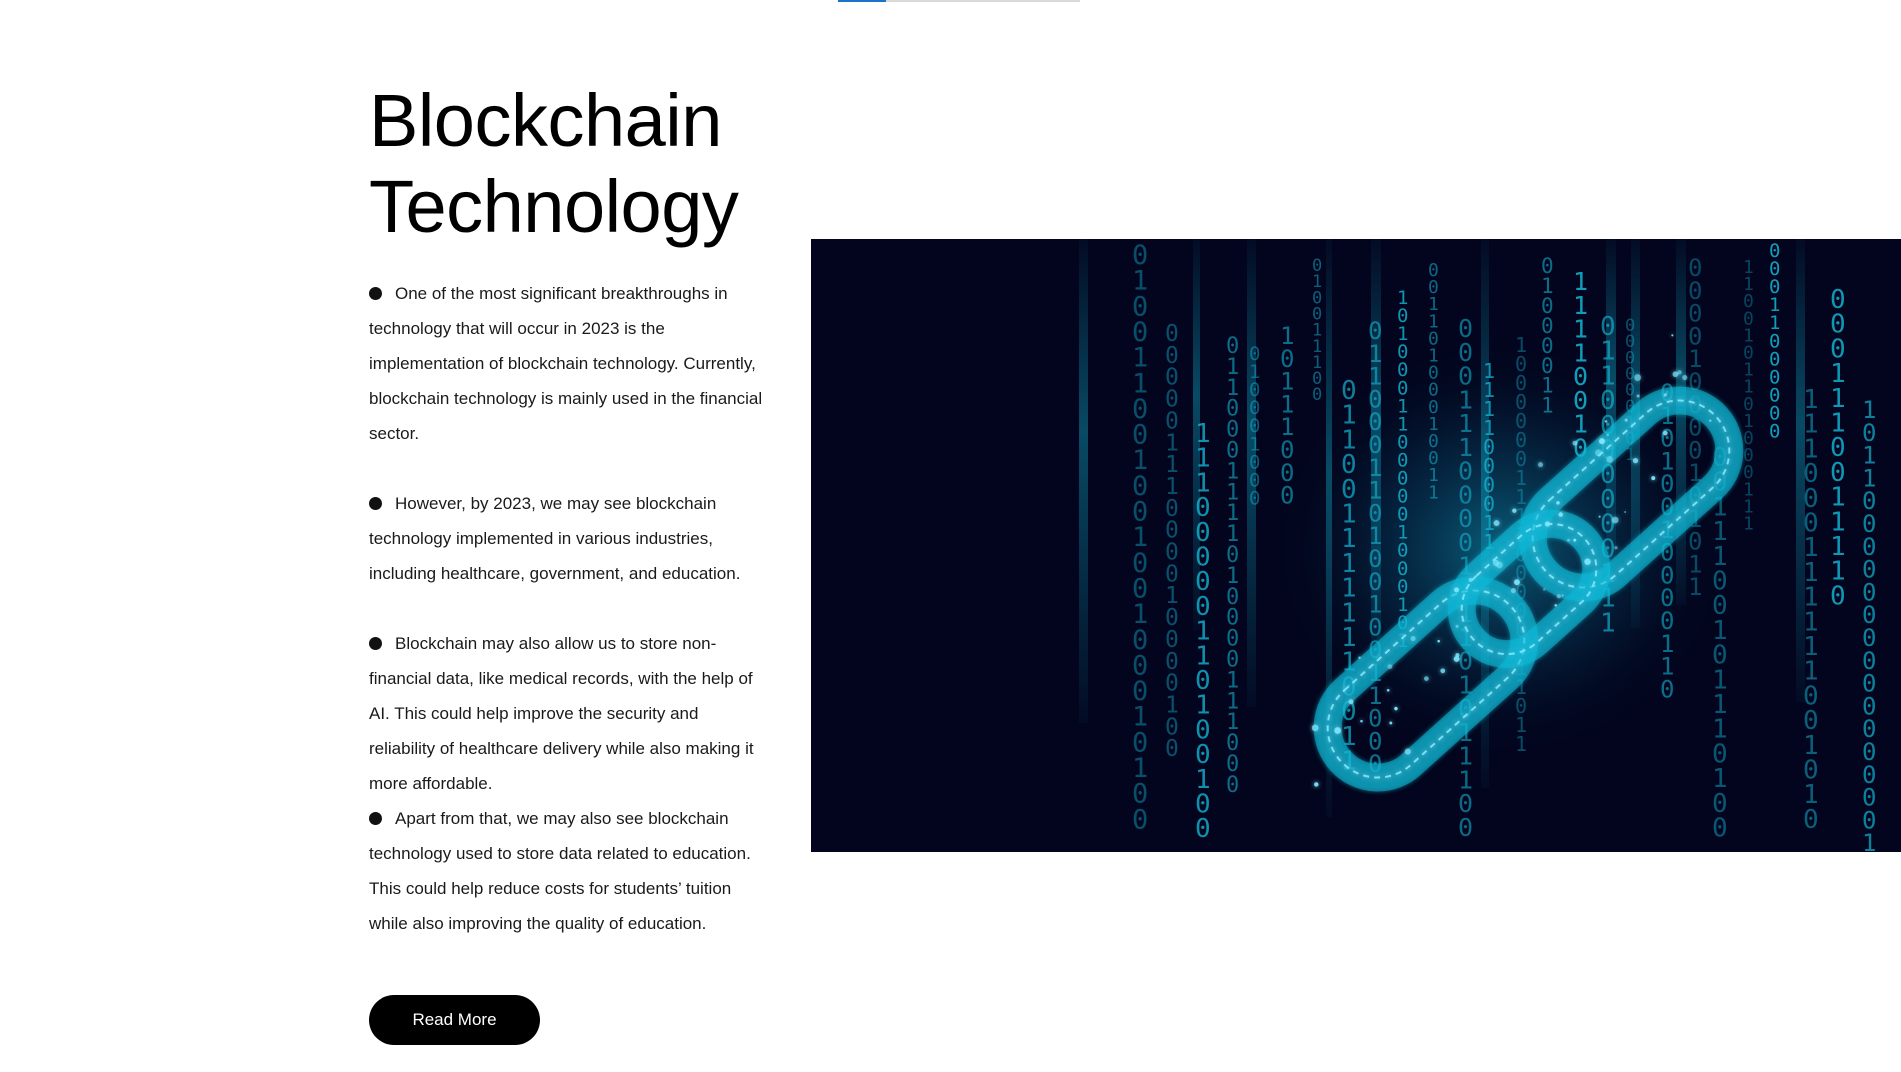 The width and height of the screenshot is (1901, 1072). What do you see at coordinates (959, 1) in the screenshot?
I see `top-progress-bar` at bounding box center [959, 1].